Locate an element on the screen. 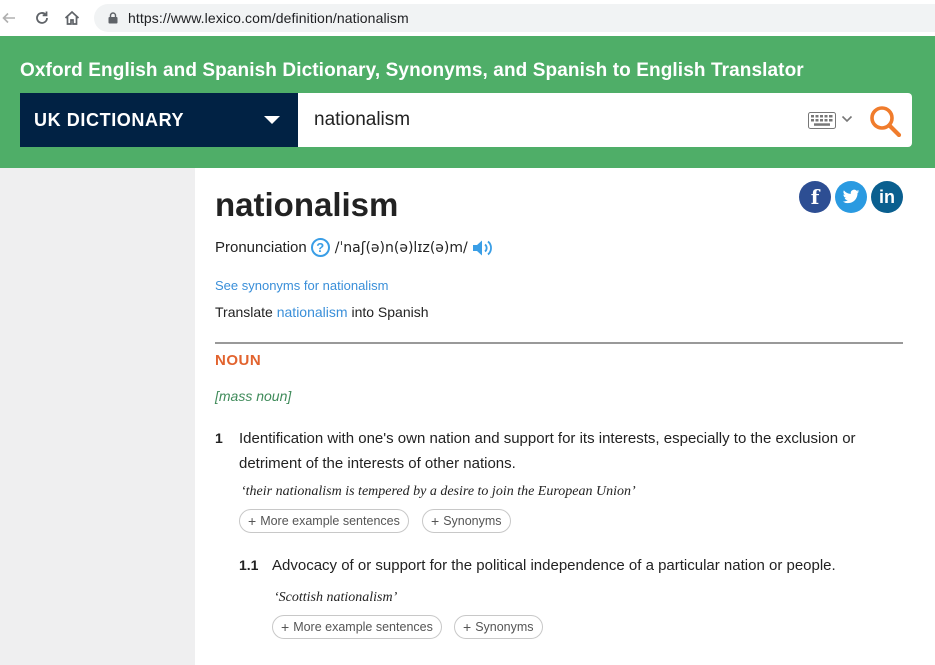 Image resolution: width=935 pixels, height=665 pixels. divider is located at coordinates (559, 343).